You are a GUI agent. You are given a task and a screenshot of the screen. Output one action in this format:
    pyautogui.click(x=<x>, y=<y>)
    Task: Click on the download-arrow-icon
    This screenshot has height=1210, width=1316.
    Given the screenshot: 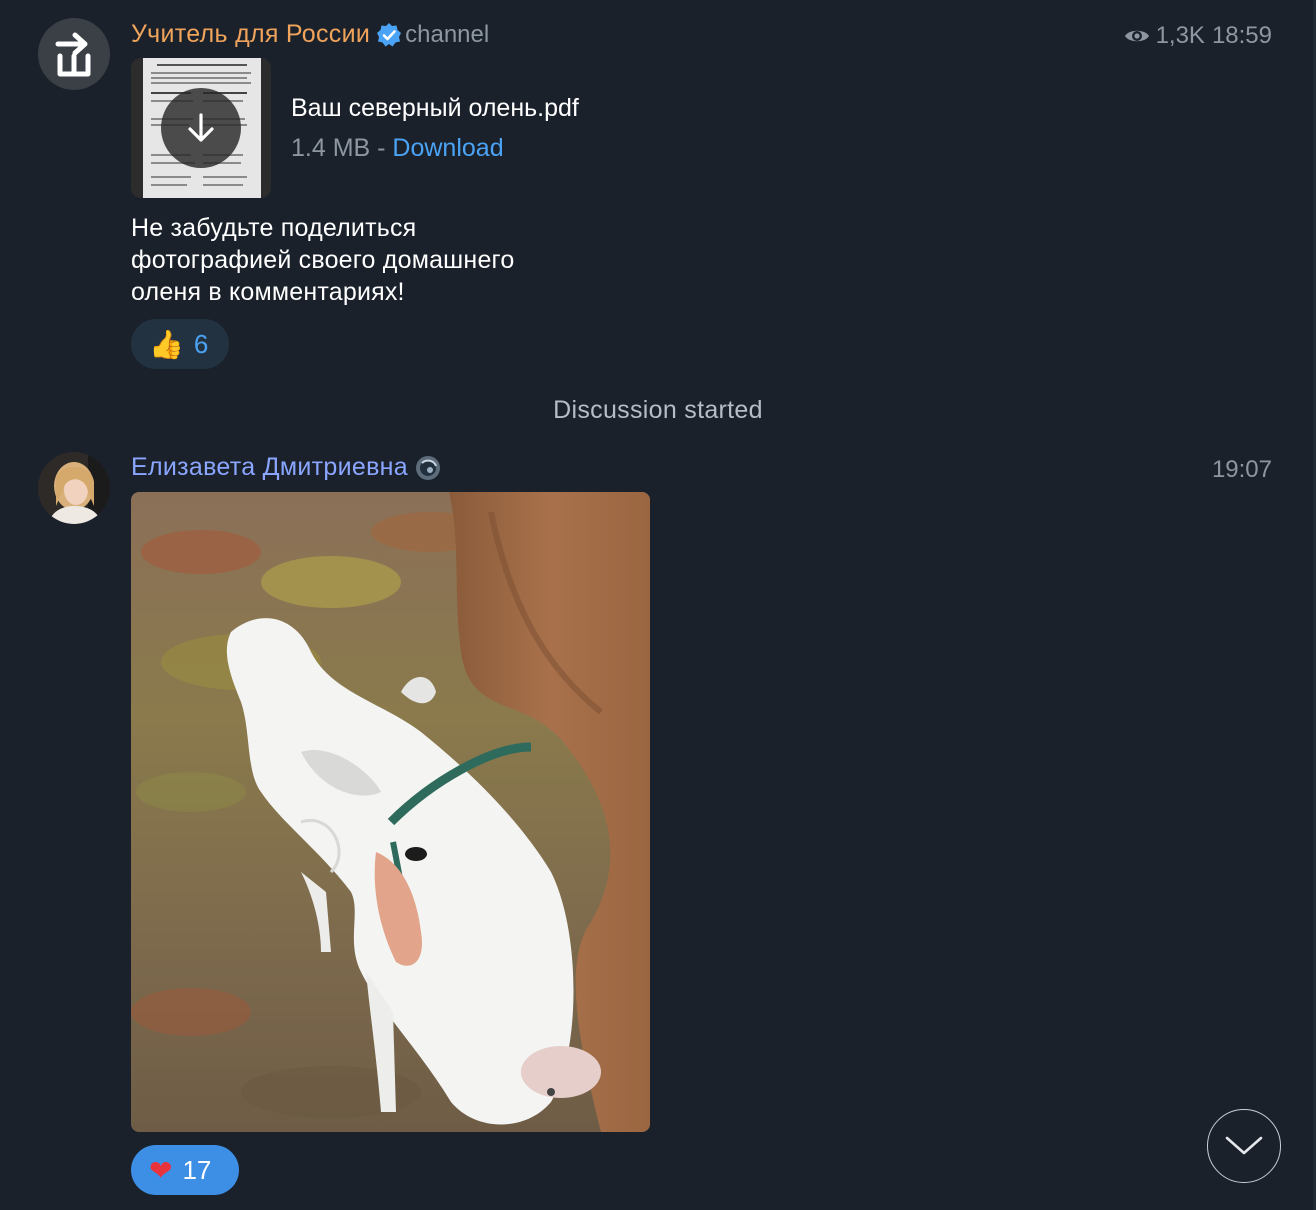 What is the action you would take?
    pyautogui.click(x=201, y=127)
    